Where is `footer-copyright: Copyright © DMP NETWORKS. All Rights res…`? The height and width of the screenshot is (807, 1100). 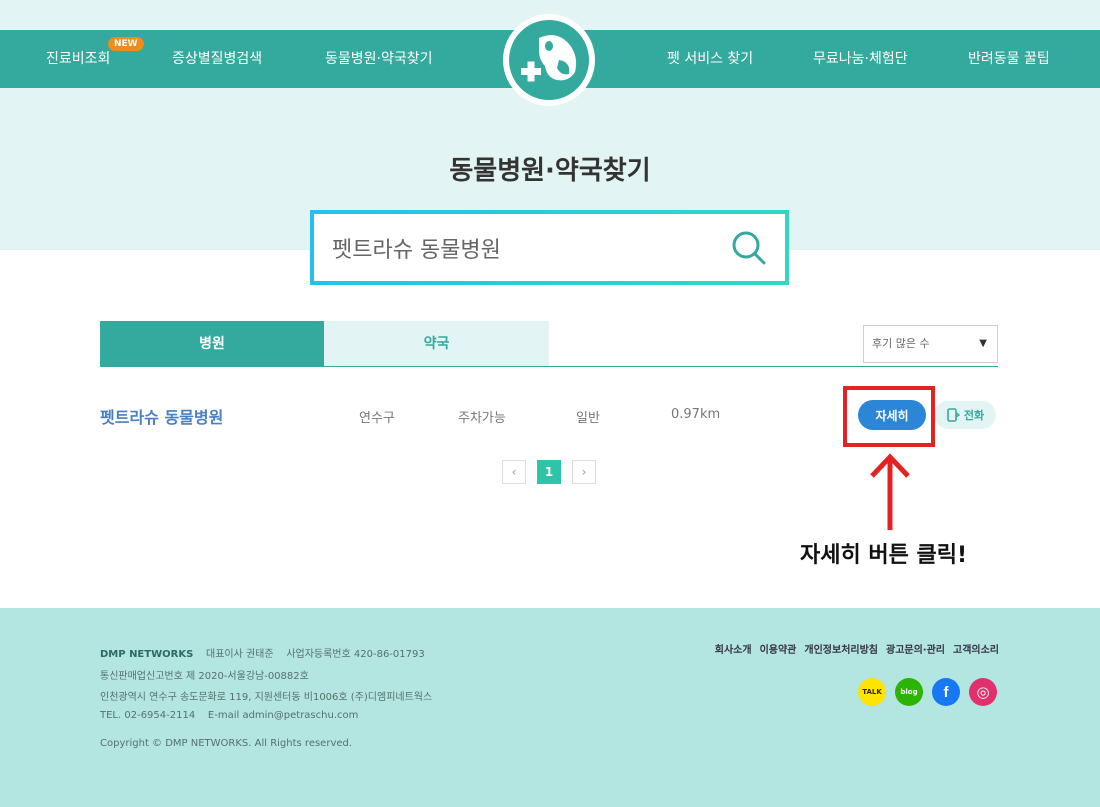
footer-copyright: Copyright © DMP NETWORKS. All Rights res… is located at coordinates (226, 743).